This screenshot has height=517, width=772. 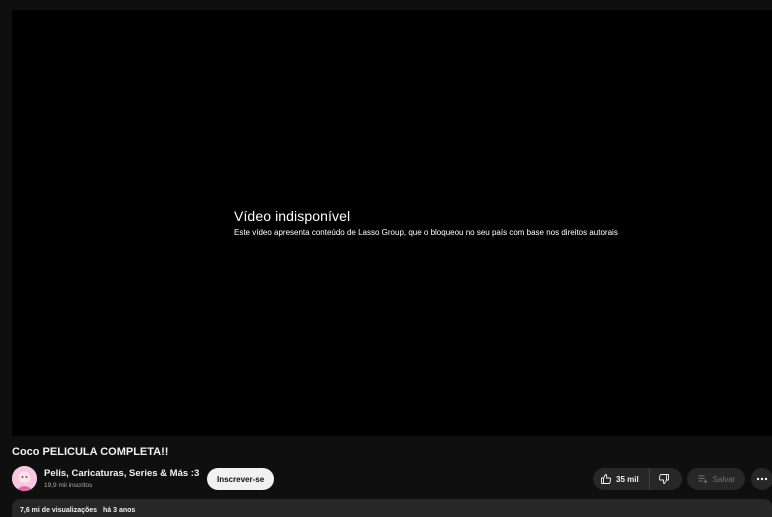 I want to click on description-box: 7,6 mi de visualizações há 3 anos, so click(x=392, y=508).